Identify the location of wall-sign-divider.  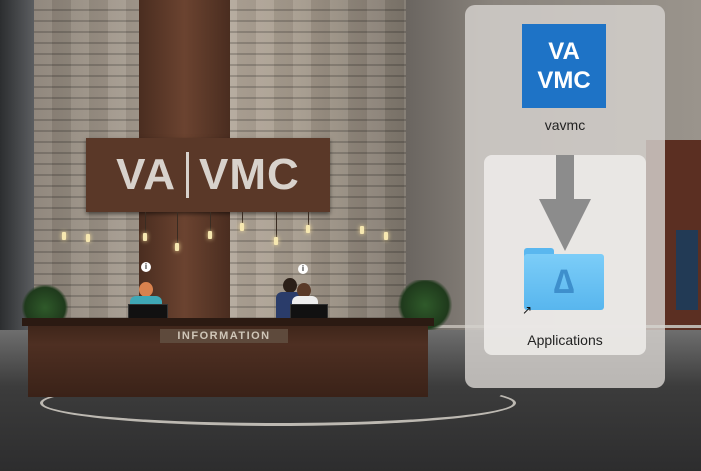
(188, 175).